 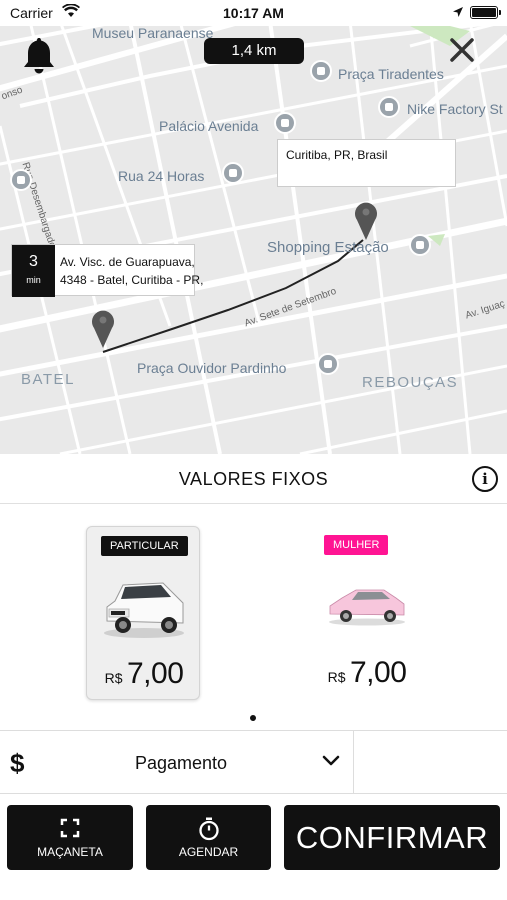 I want to click on status-bar: Carrier 10:17 AM, so click(x=253, y=13).